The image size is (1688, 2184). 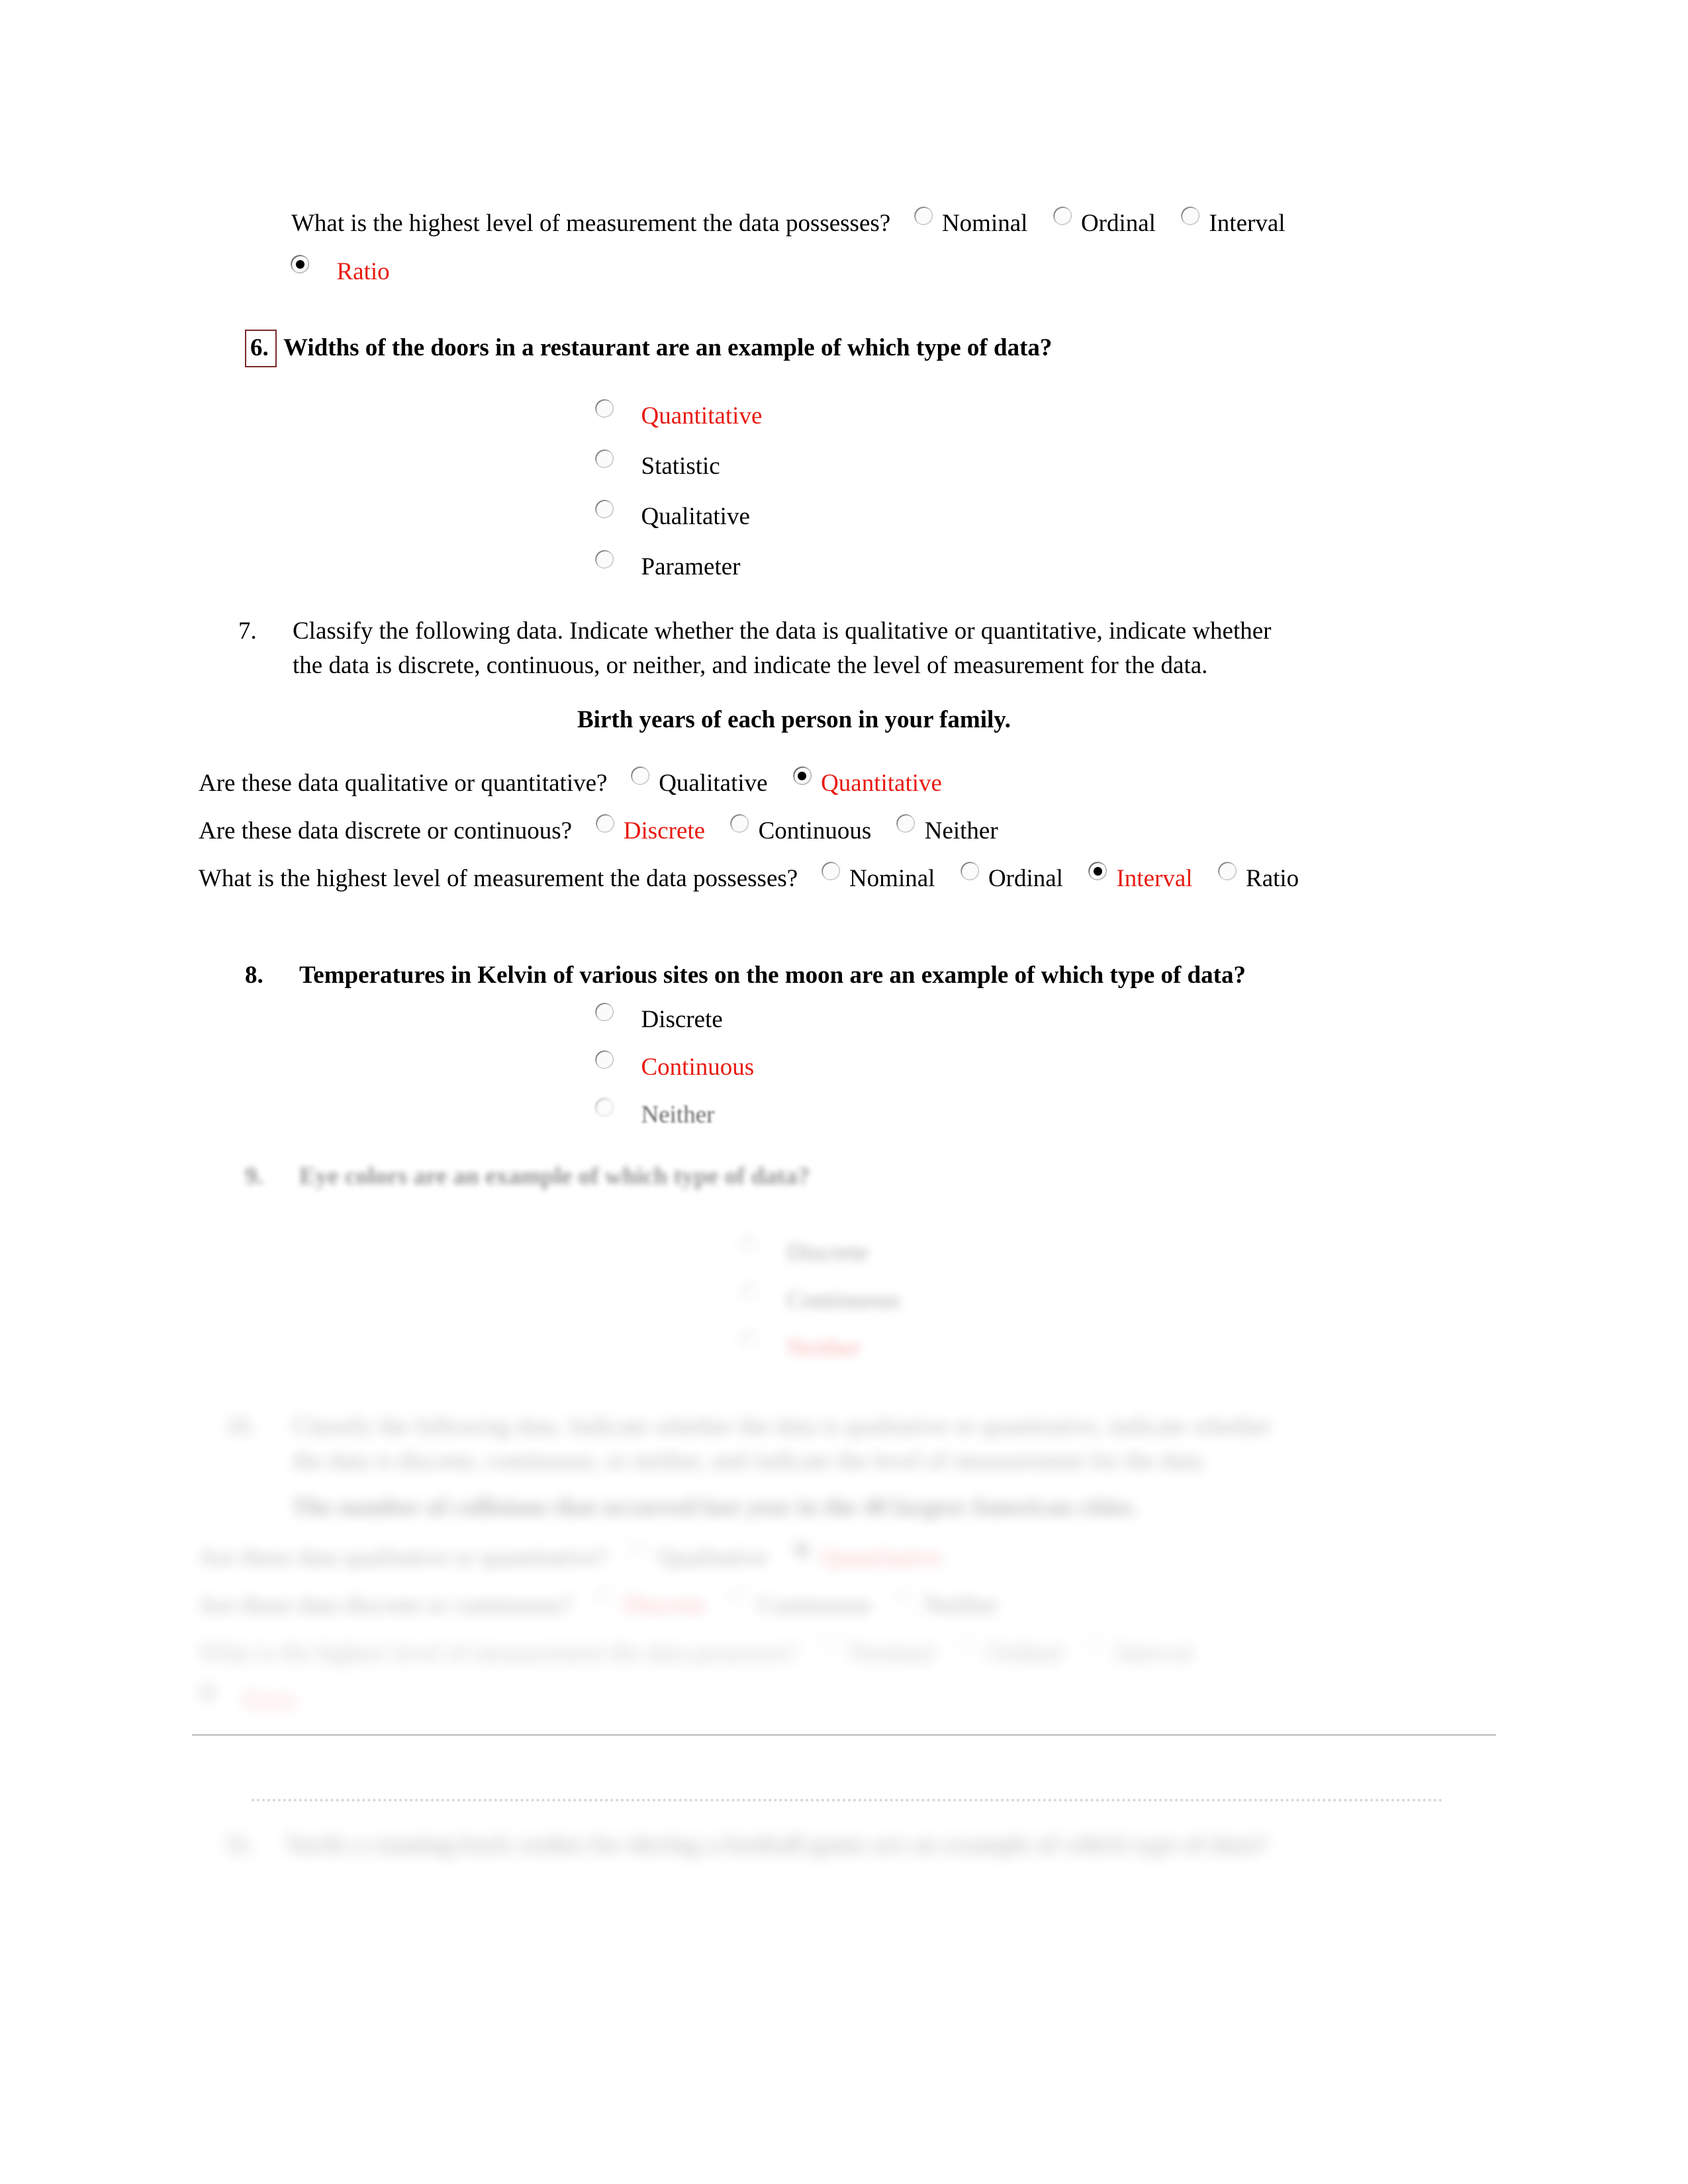 What do you see at coordinates (604, 1012) in the screenshot?
I see `q8-radio-discrete` at bounding box center [604, 1012].